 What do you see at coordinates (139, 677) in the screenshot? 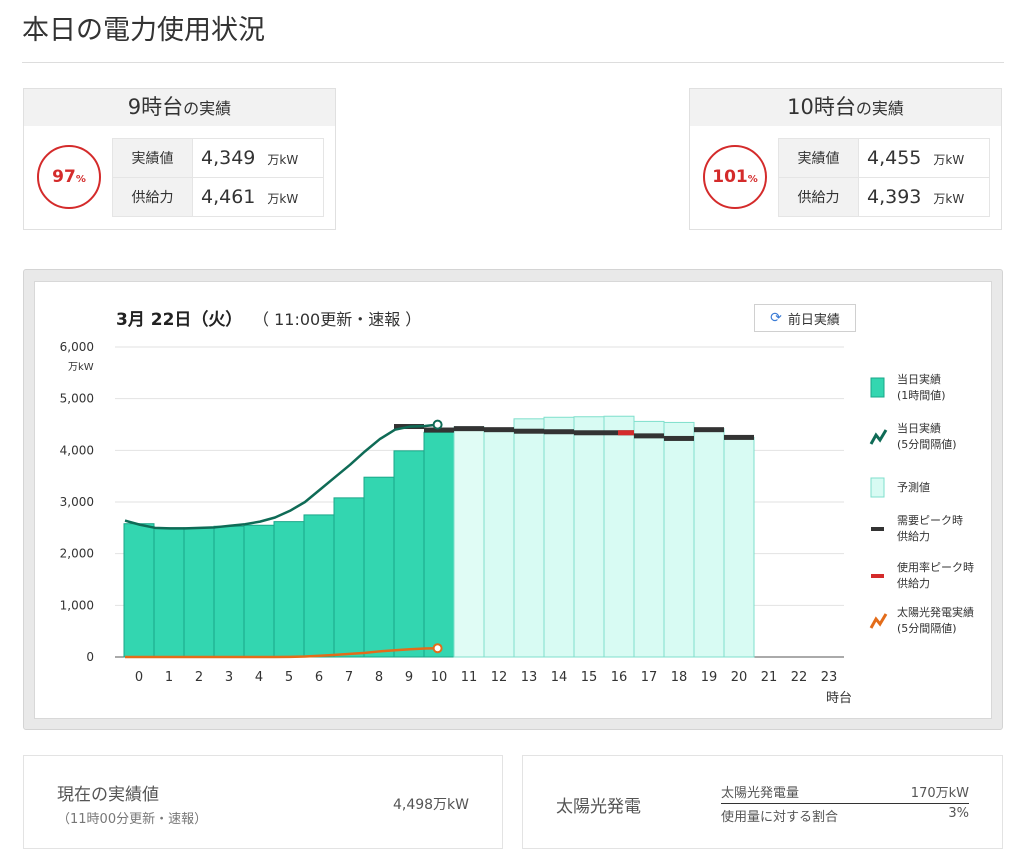
I see `x-tick-label: 0` at bounding box center [139, 677].